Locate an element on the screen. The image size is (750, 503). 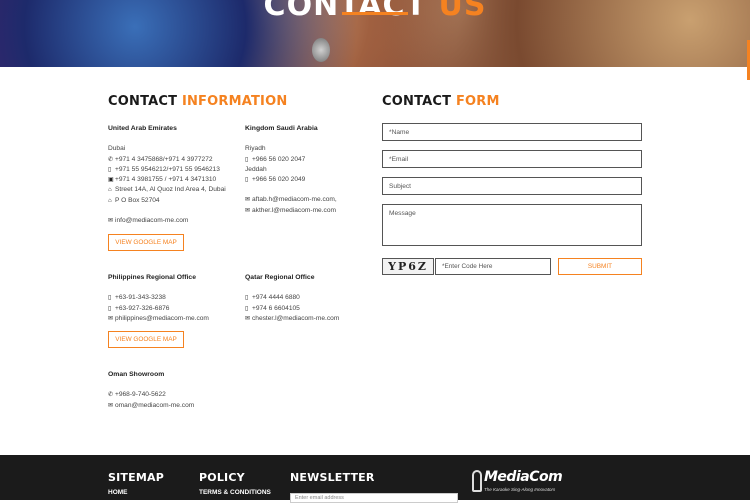
office-email-line: ✉ oman@mediacom-me.com is located at coordinates (151, 406).